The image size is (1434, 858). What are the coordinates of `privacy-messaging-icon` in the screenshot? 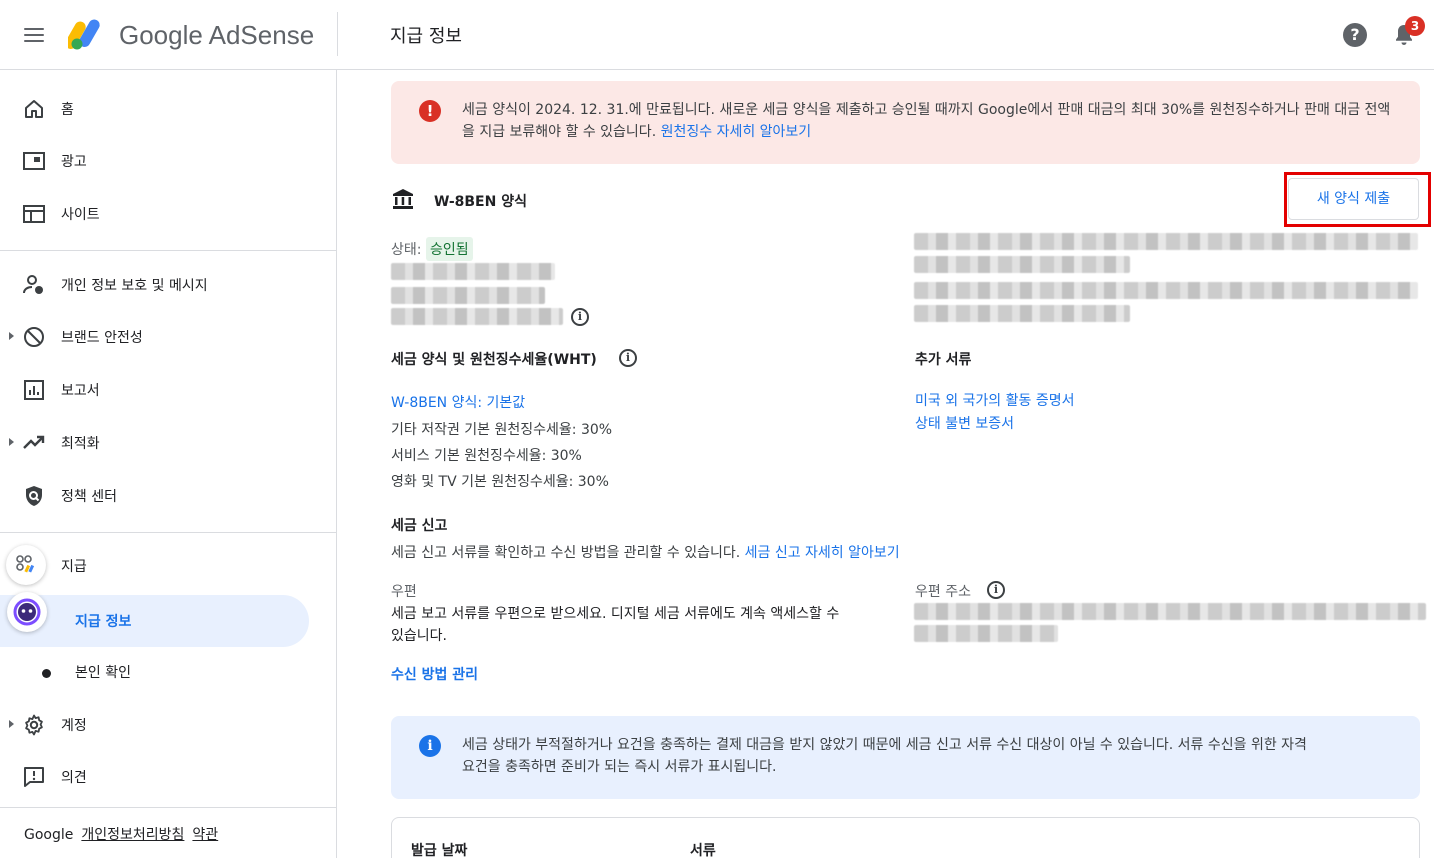 It's located at (33, 284).